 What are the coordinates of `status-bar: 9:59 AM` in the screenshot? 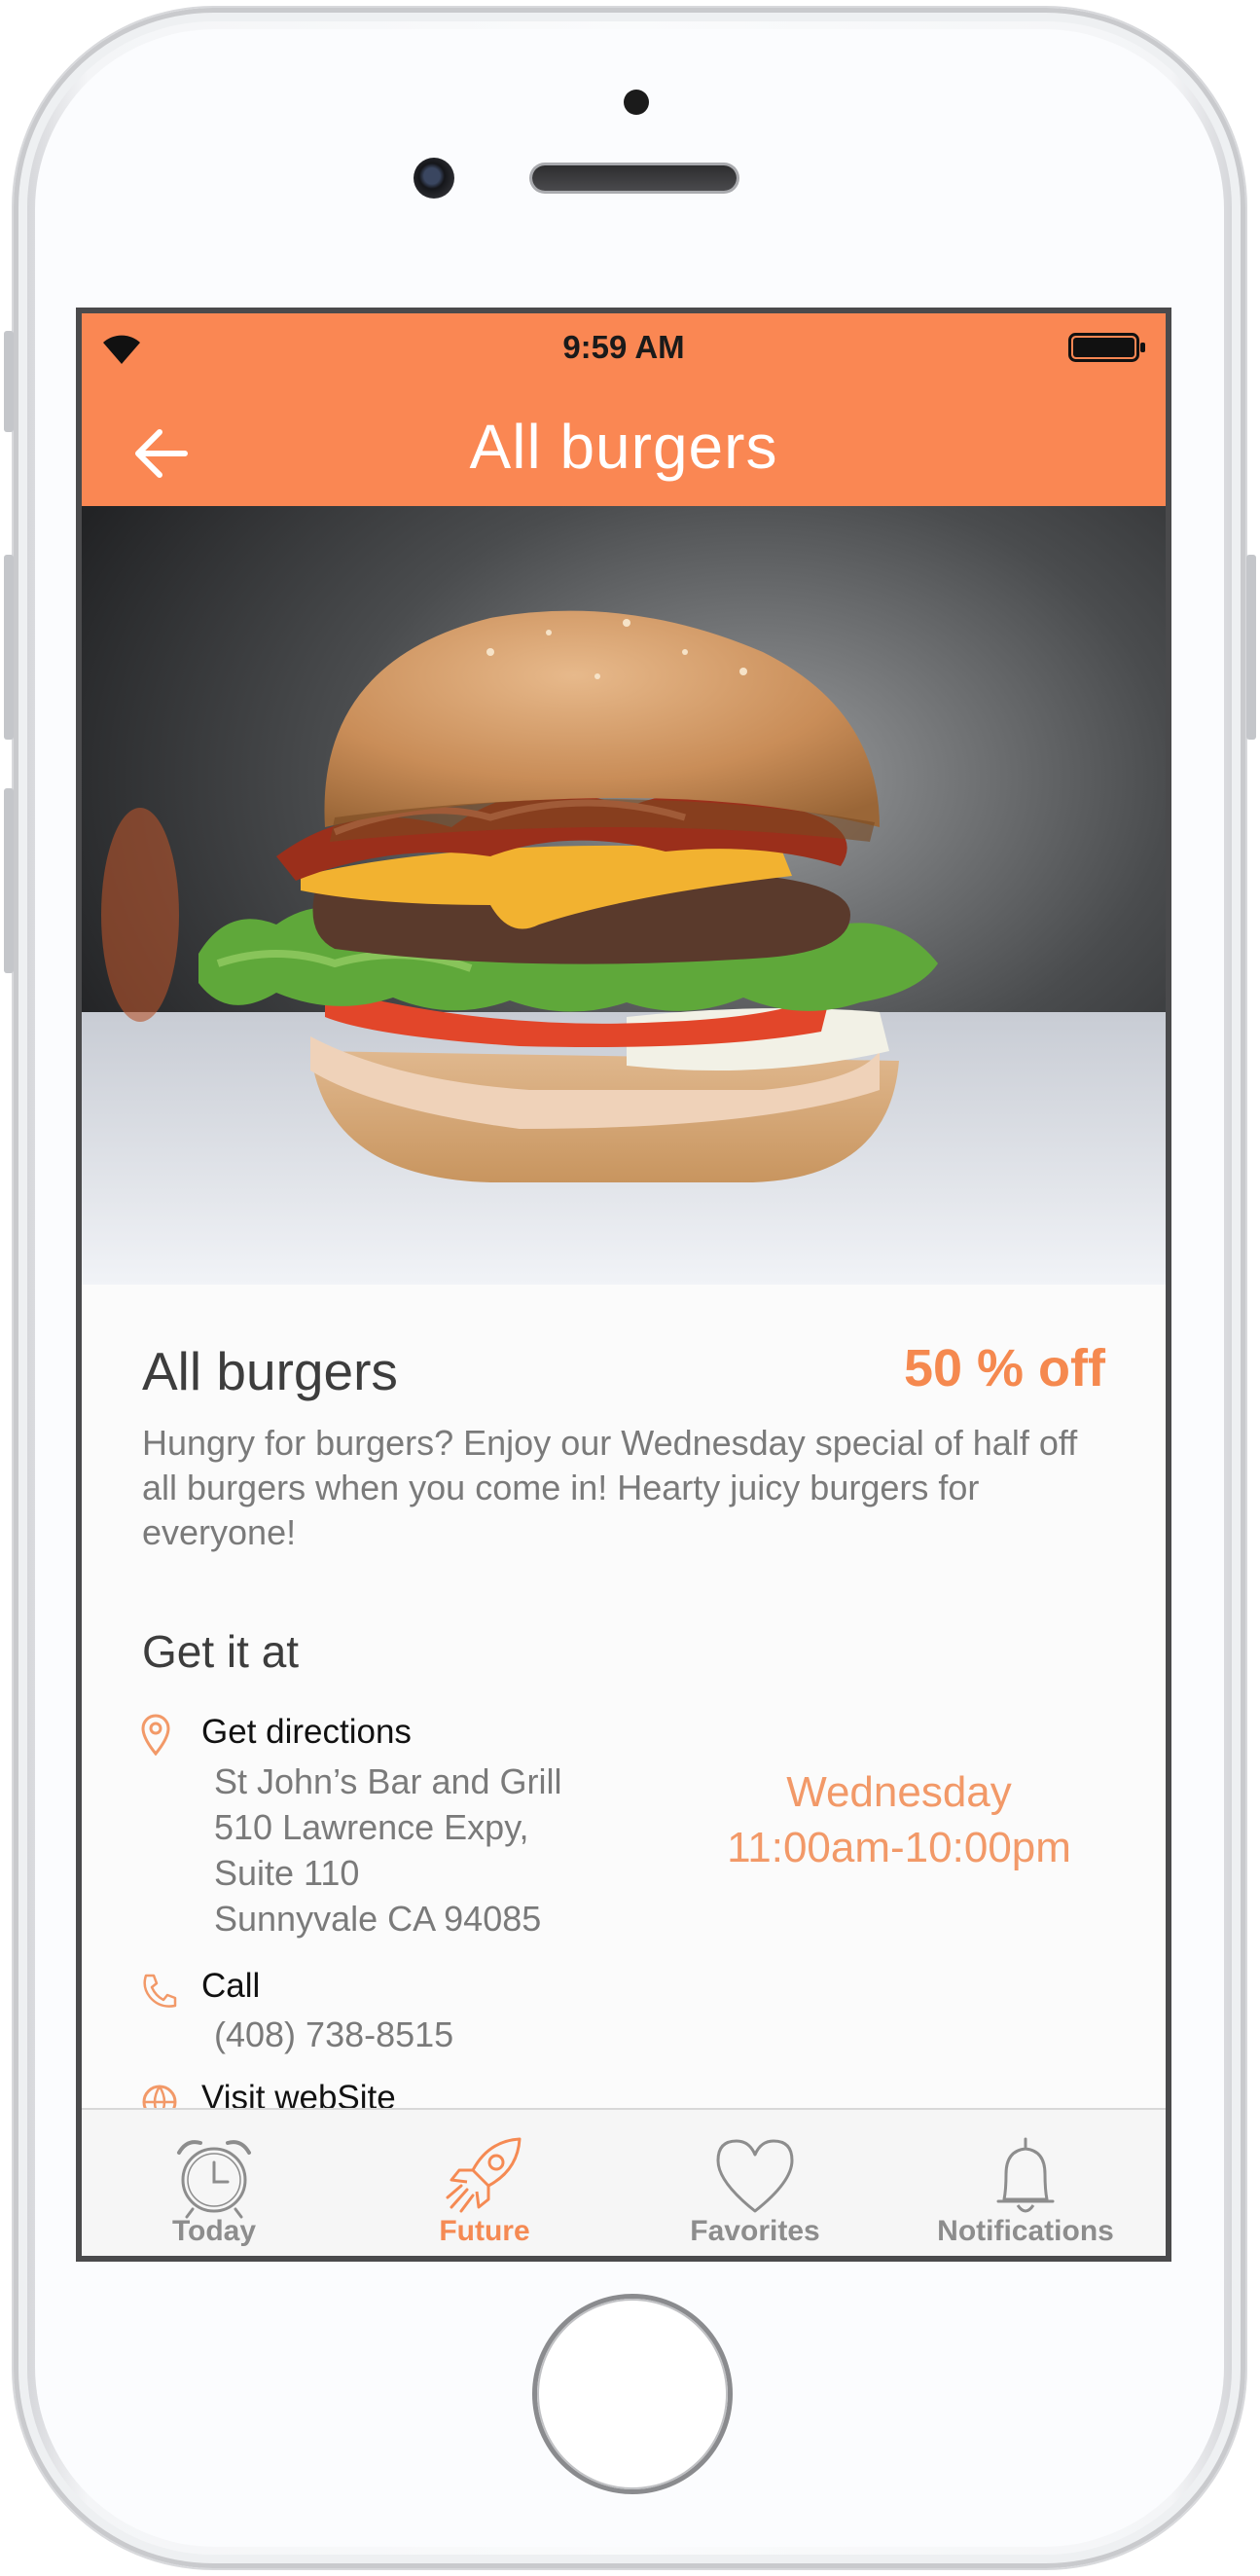 It's located at (624, 347).